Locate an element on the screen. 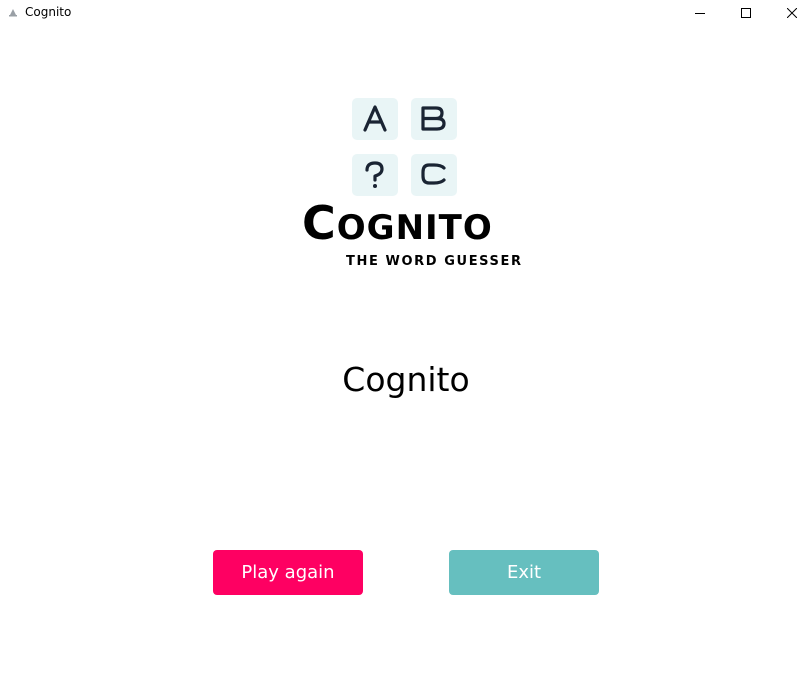 This screenshot has height=693, width=812. close-icon is located at coordinates (792, 13).